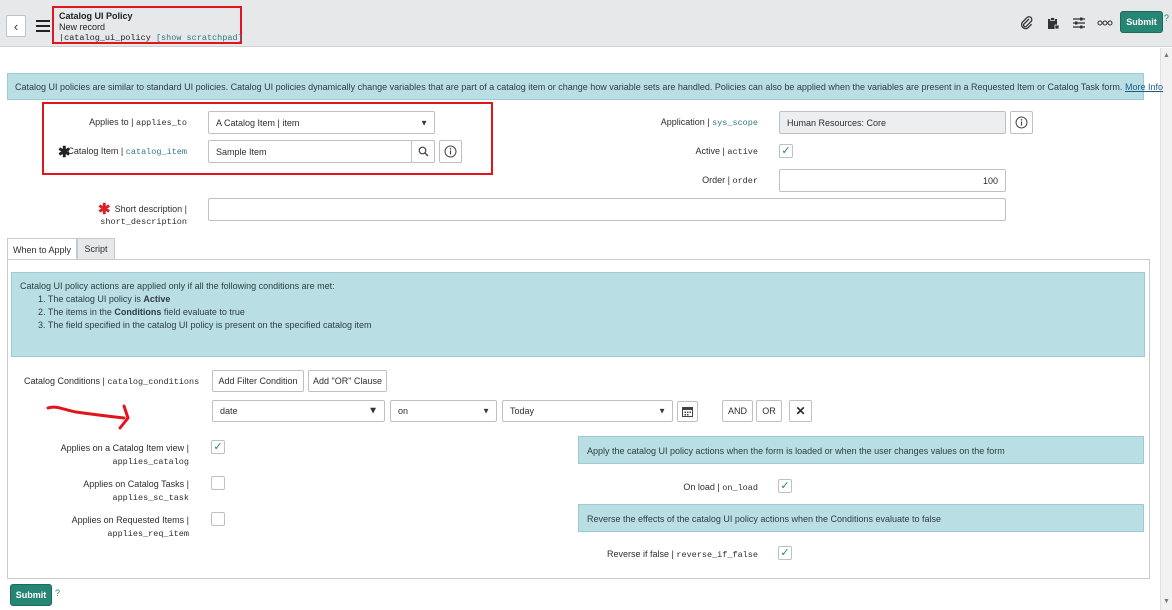  Describe the element at coordinates (199, 38) in the screenshot. I see `show-scratchpad-link: [show scratchpad]` at that location.